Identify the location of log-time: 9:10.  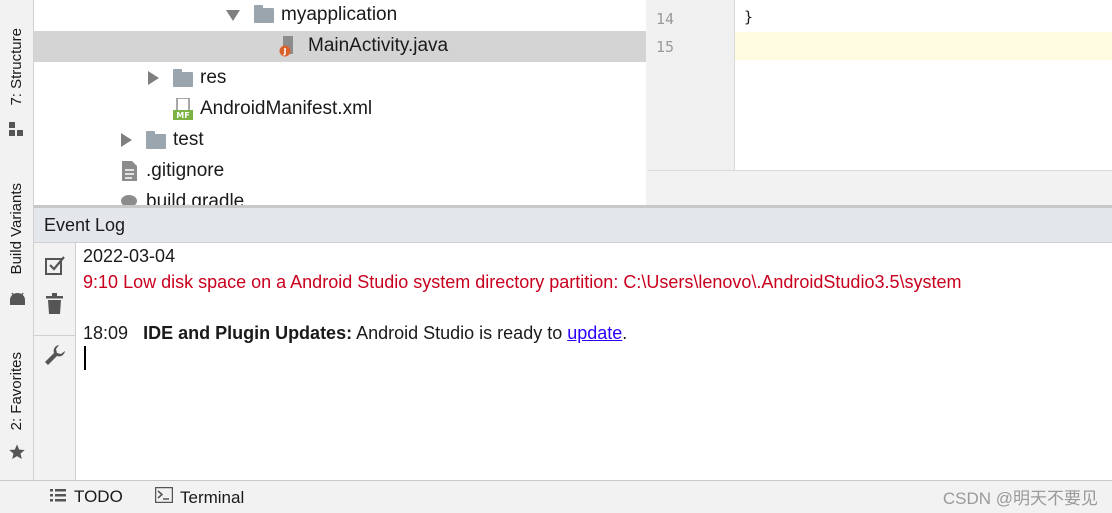
(101, 282).